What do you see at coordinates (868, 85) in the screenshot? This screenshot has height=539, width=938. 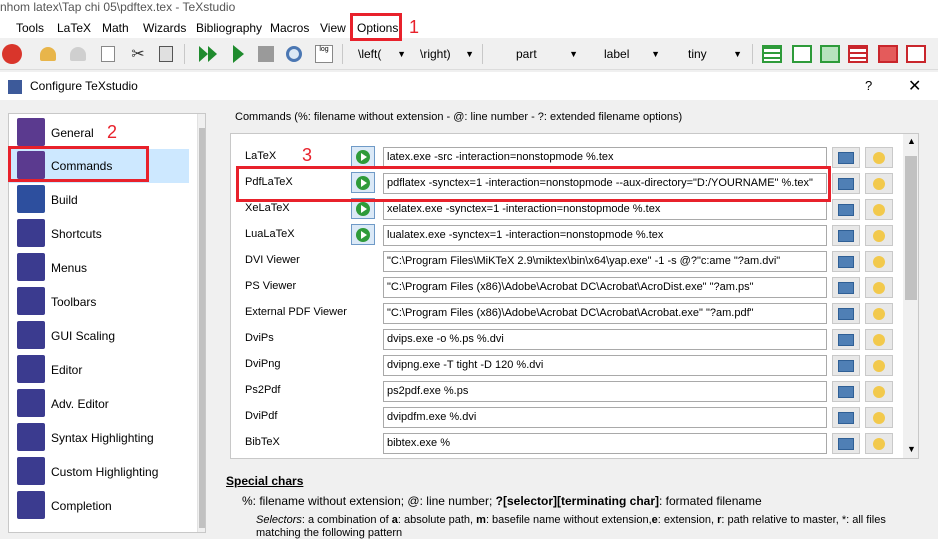 I see `help-button: ?` at bounding box center [868, 85].